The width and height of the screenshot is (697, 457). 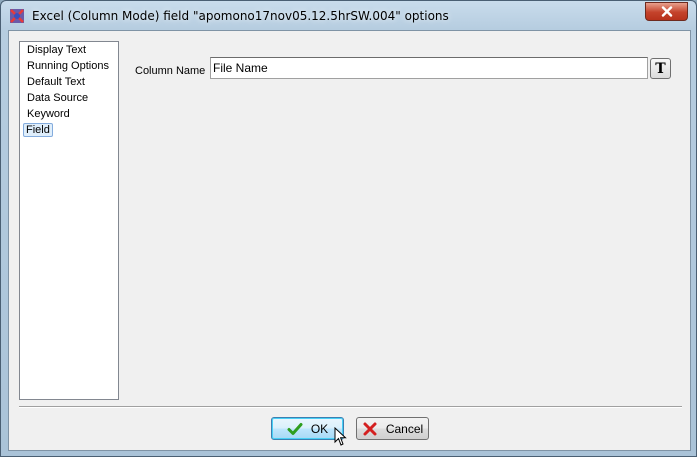 What do you see at coordinates (57, 98) in the screenshot?
I see `nav-item-data-source: Data Source` at bounding box center [57, 98].